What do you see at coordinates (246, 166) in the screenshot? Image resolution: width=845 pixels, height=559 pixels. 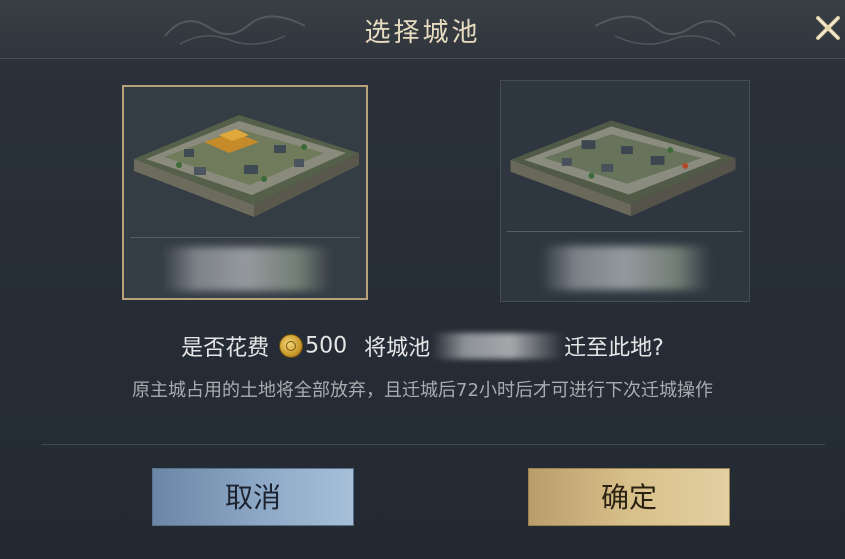 I see `main-city-image` at bounding box center [246, 166].